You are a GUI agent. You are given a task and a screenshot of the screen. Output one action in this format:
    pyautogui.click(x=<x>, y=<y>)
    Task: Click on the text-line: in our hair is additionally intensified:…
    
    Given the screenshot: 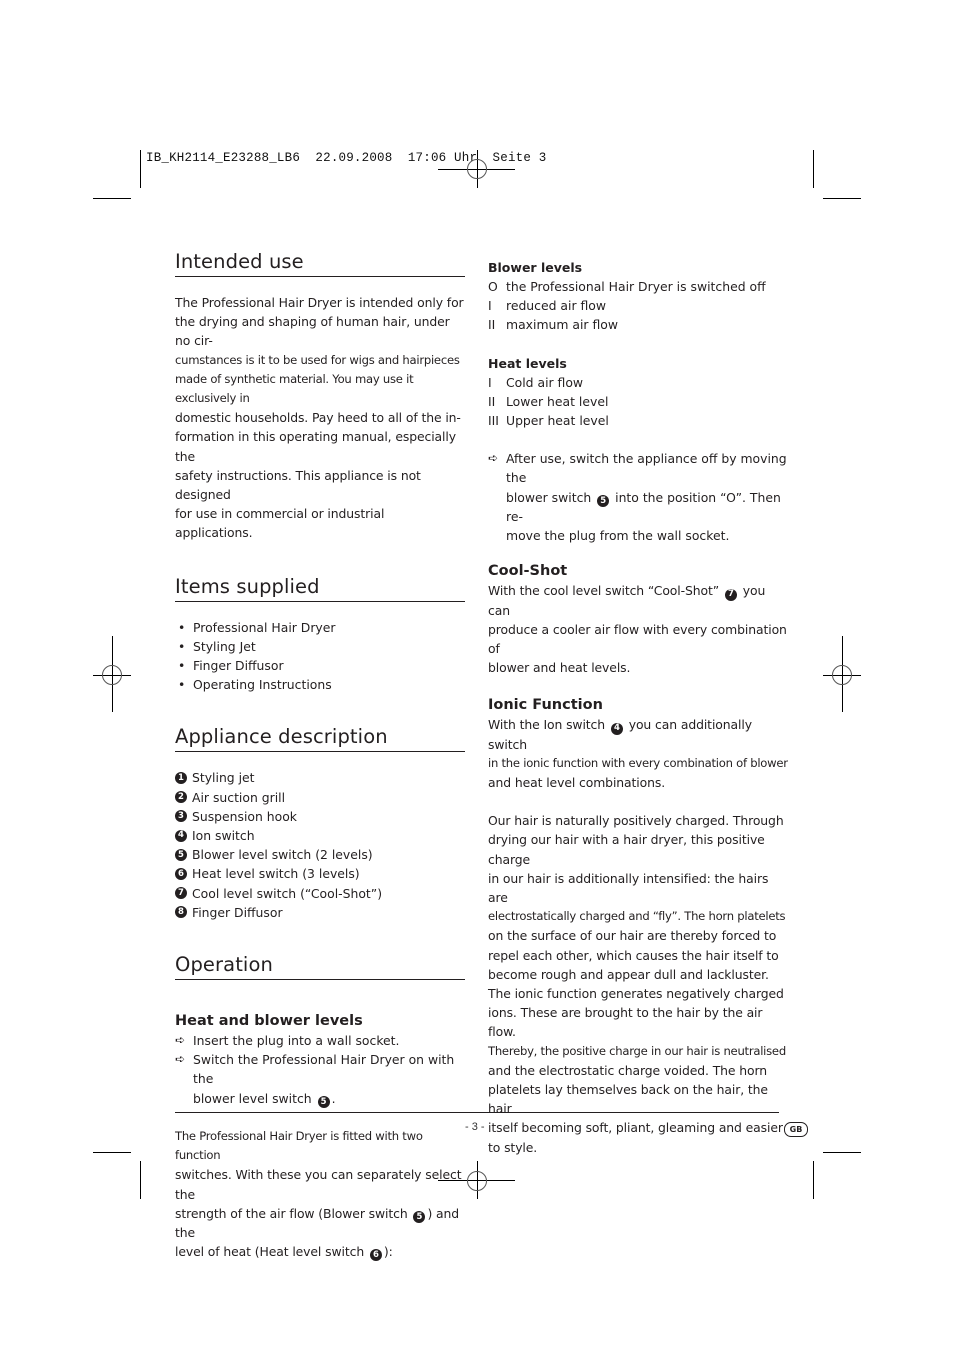 What is the action you would take?
    pyautogui.click(x=628, y=888)
    